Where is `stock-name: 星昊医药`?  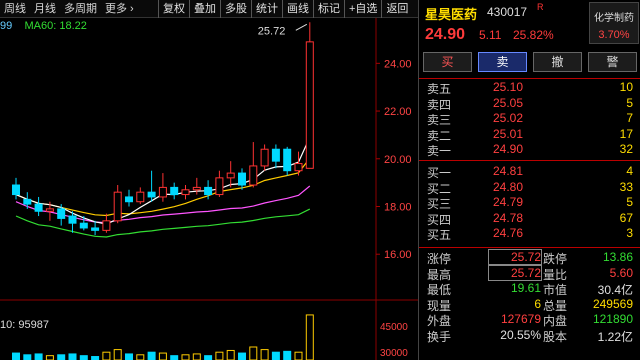
stock-name: 星昊医药 is located at coordinates (451, 14).